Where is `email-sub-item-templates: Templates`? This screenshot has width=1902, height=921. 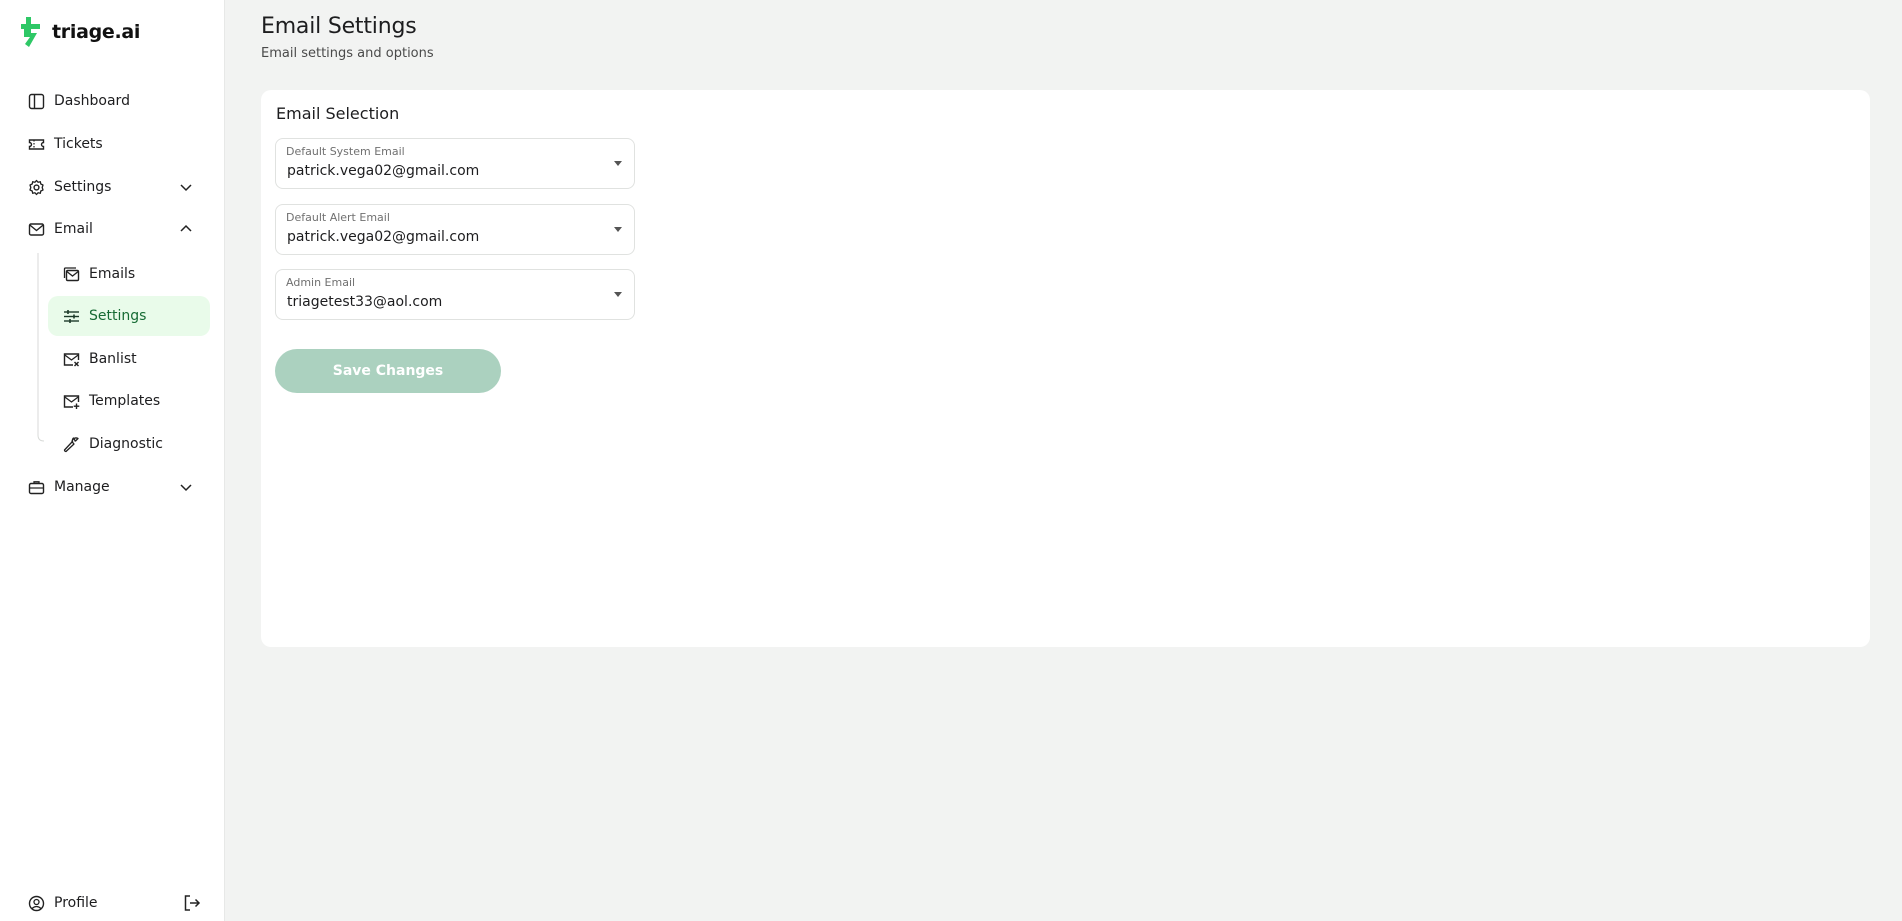
email-sub-item-templates: Templates is located at coordinates (129, 401).